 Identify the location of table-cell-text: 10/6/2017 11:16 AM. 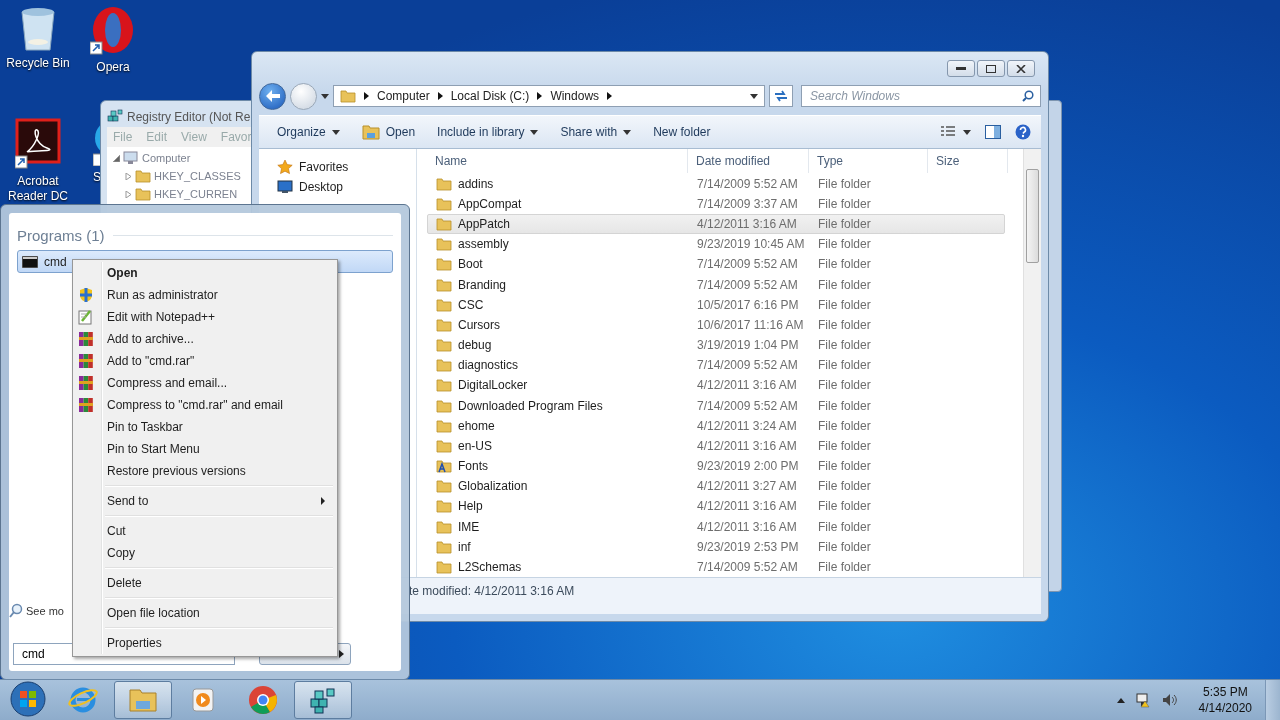
(750, 324).